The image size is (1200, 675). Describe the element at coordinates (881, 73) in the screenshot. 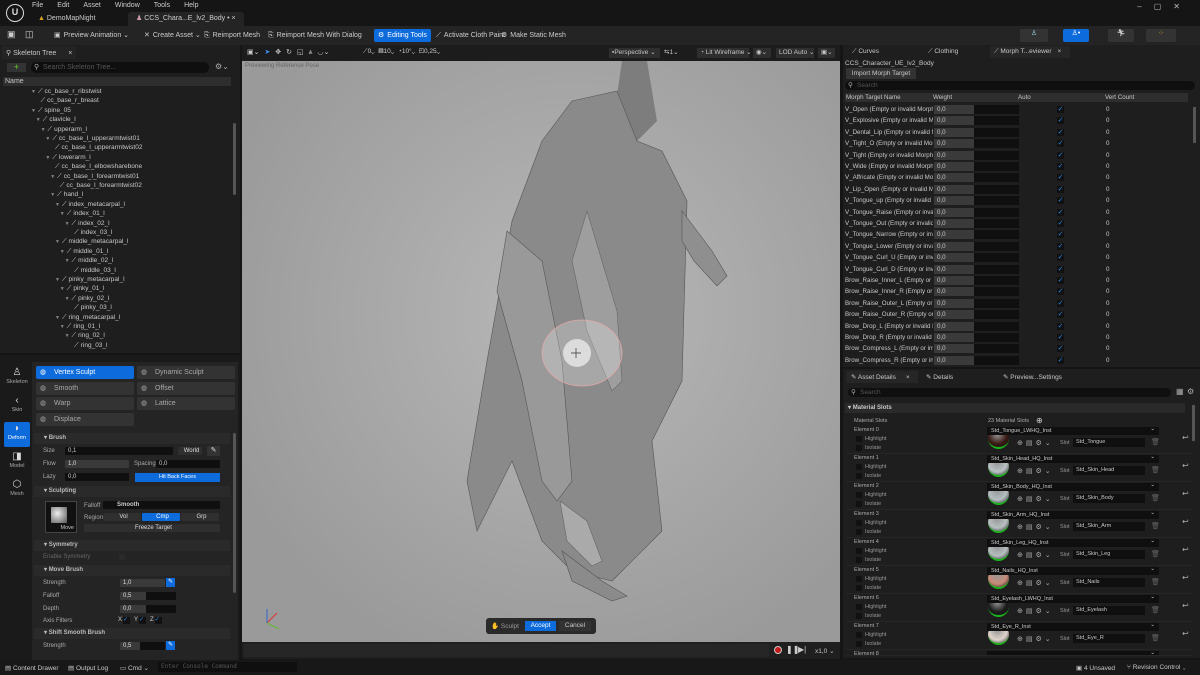

I see `import-morph-target-button: Import Morph Target` at that location.